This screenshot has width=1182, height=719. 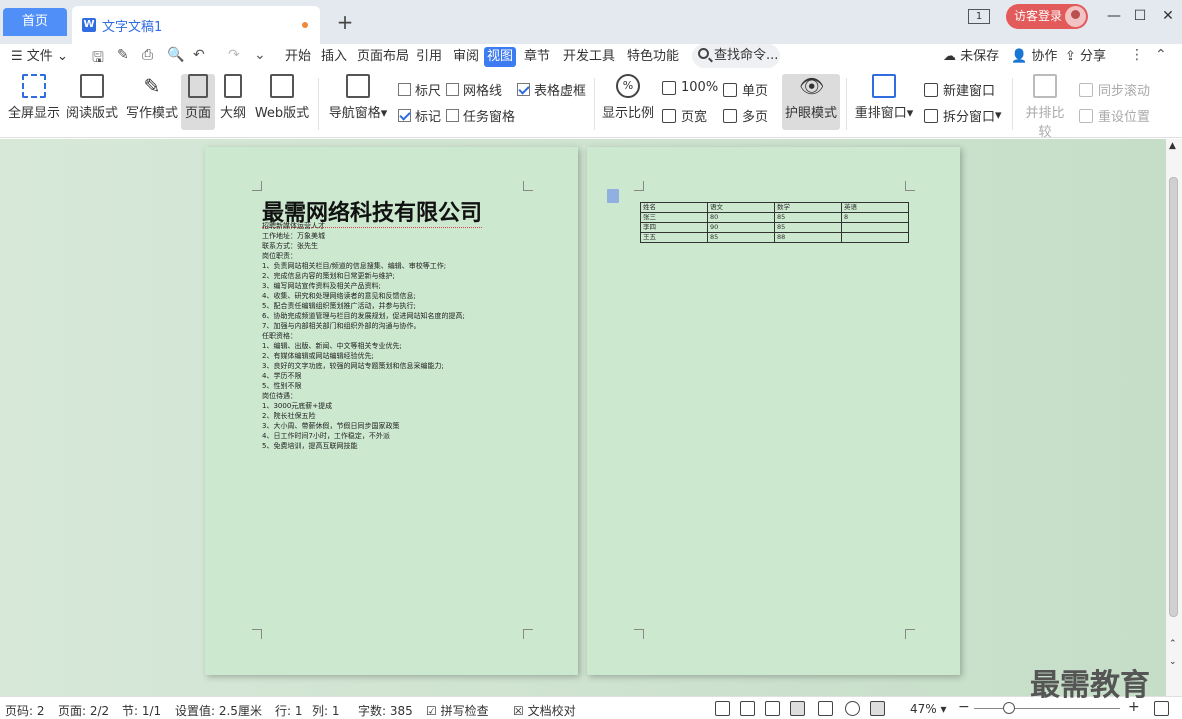 I want to click on fullscreen-status-icon, so click(x=722, y=708).